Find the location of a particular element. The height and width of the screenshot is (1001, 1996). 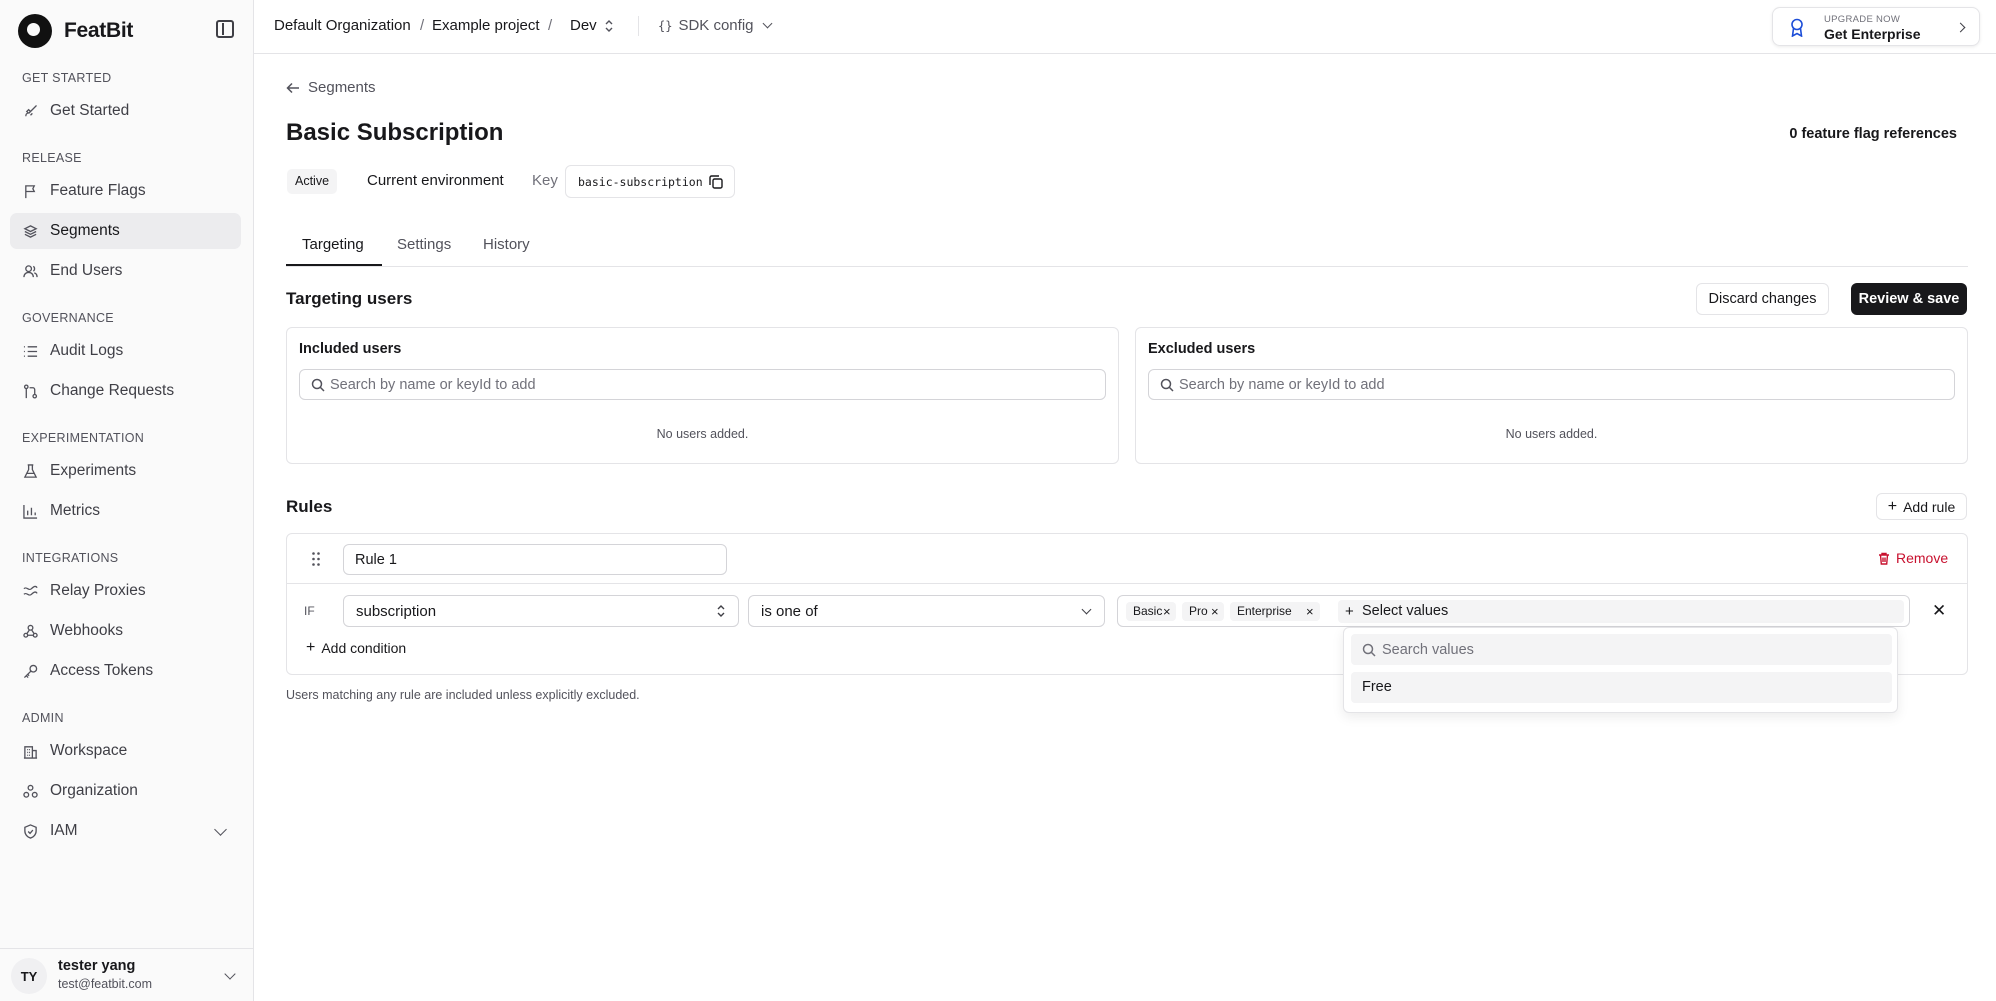

select-values-label: Select values is located at coordinates (1405, 611).